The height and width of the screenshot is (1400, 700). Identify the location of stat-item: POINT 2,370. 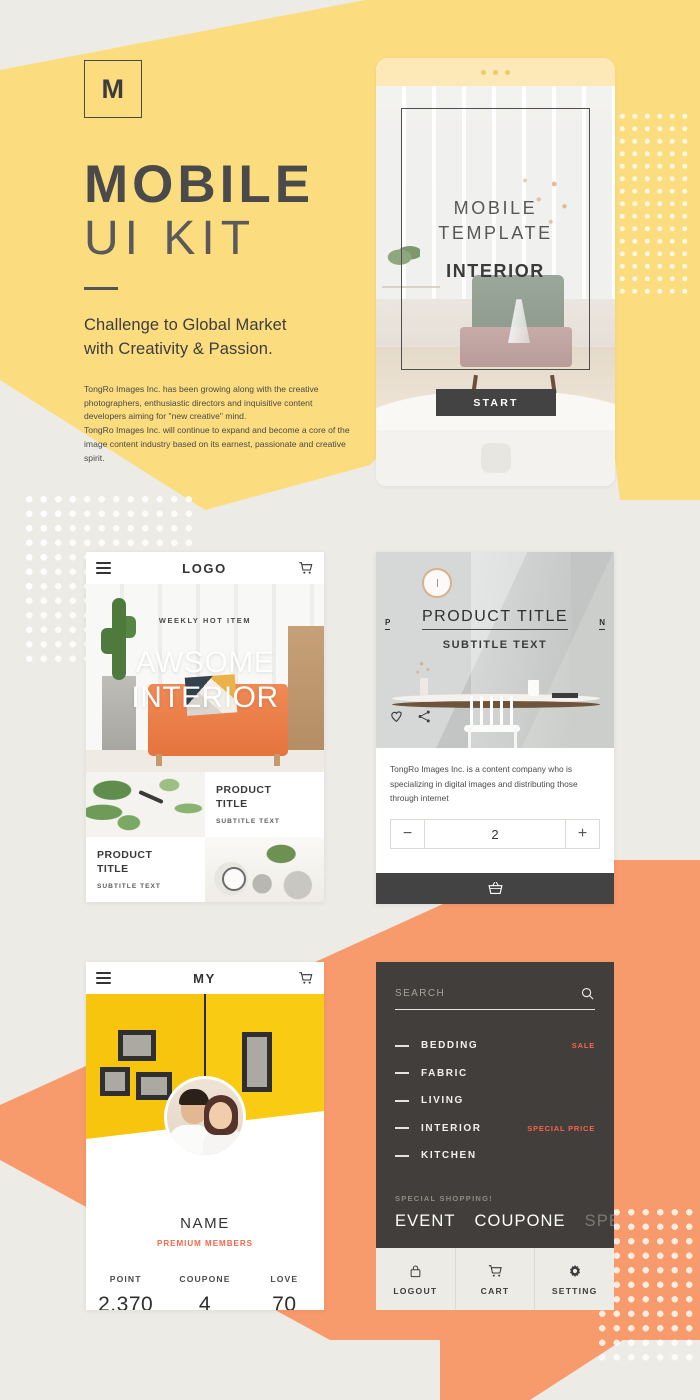
(125, 1292).